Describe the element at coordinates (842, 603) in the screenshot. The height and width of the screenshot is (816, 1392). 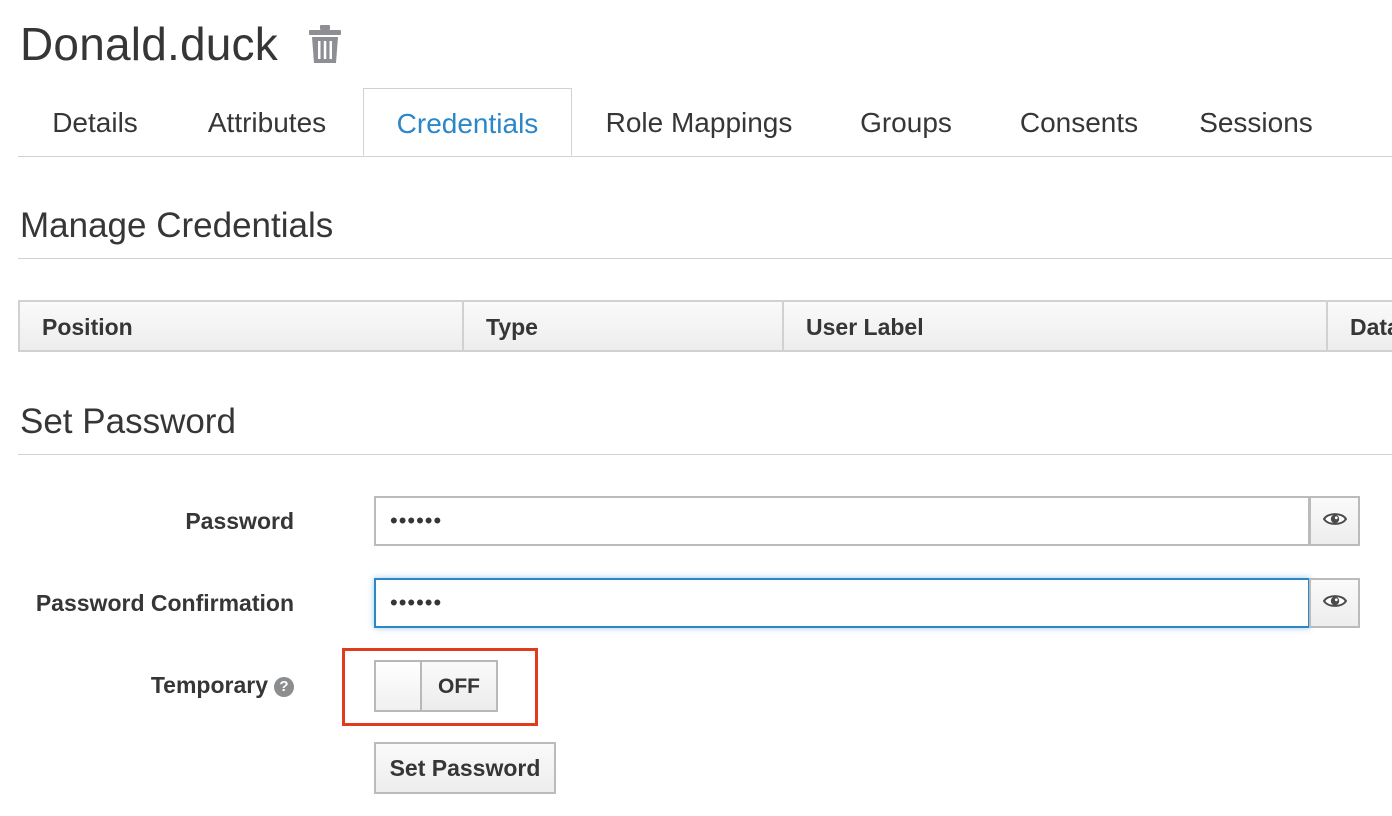
I see `password-confirmation-input: ••••••` at that location.